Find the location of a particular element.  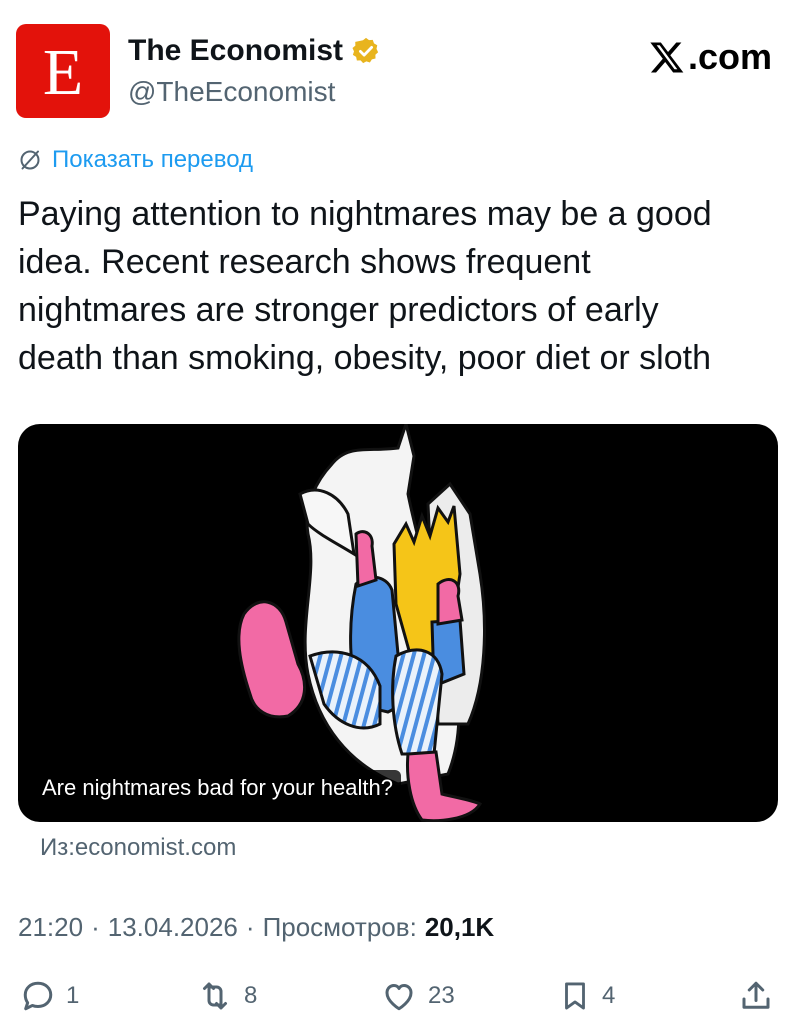

avatar-letter: E is located at coordinates (63, 72).